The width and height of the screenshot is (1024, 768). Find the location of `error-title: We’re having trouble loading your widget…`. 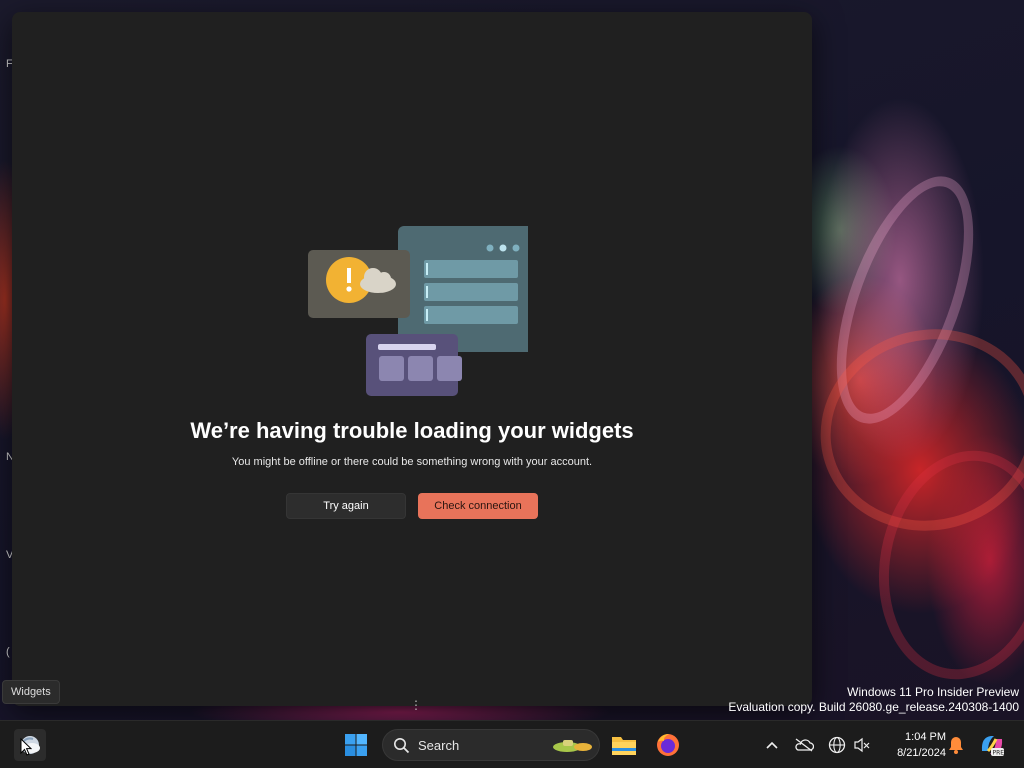

error-title: We’re having trouble loading your widget… is located at coordinates (412, 430).